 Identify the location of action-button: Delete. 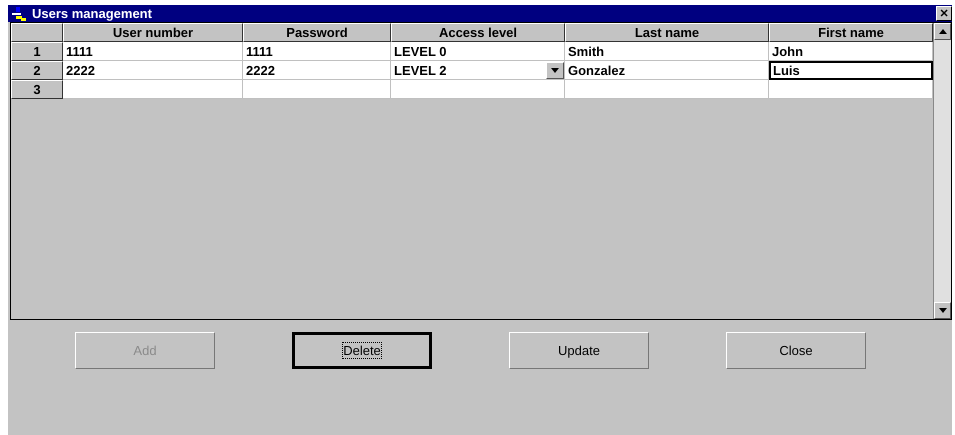
(362, 350).